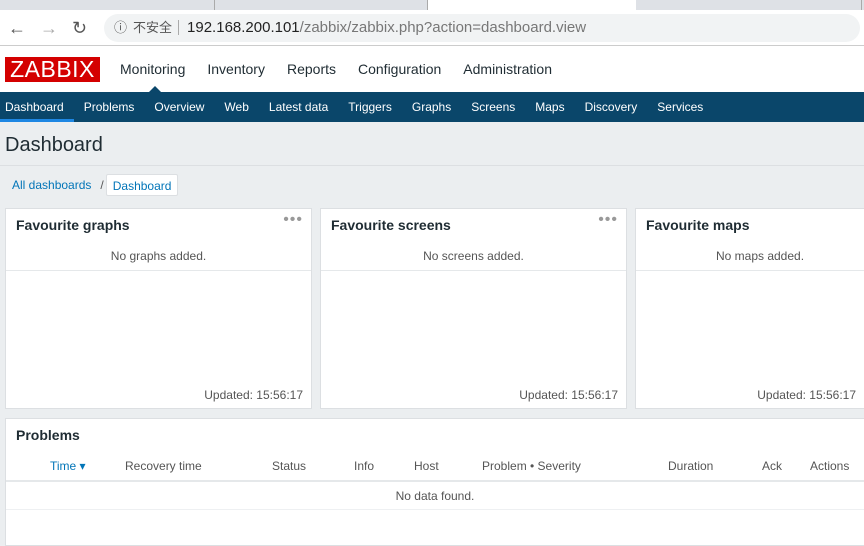 Image resolution: width=864 pixels, height=546 pixels. Describe the element at coordinates (163, 466) in the screenshot. I see `column-recovery-time: Recovery time` at that location.